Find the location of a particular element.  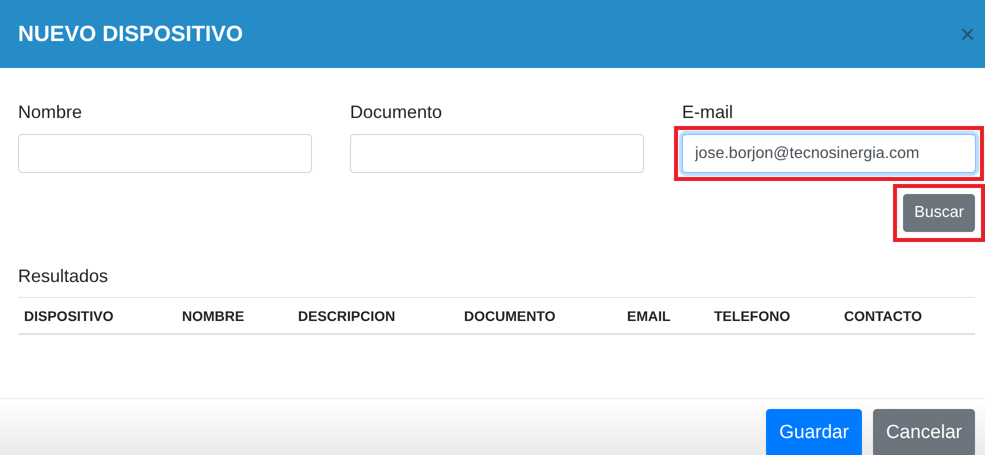

secondary-button: Cancelar is located at coordinates (923, 432).